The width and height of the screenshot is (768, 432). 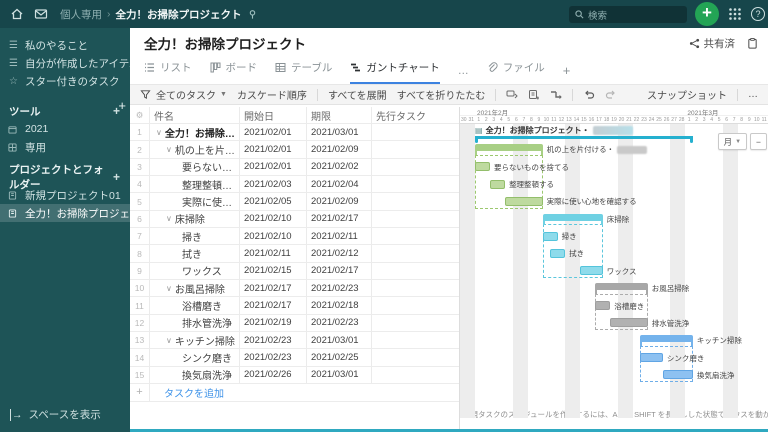 What do you see at coordinates (195, 236) in the screenshot?
I see `task-name-cell: 掃き` at bounding box center [195, 236].